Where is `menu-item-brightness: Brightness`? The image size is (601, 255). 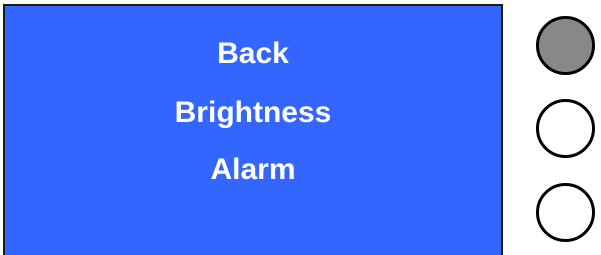
menu-item-brightness: Brightness is located at coordinates (253, 113).